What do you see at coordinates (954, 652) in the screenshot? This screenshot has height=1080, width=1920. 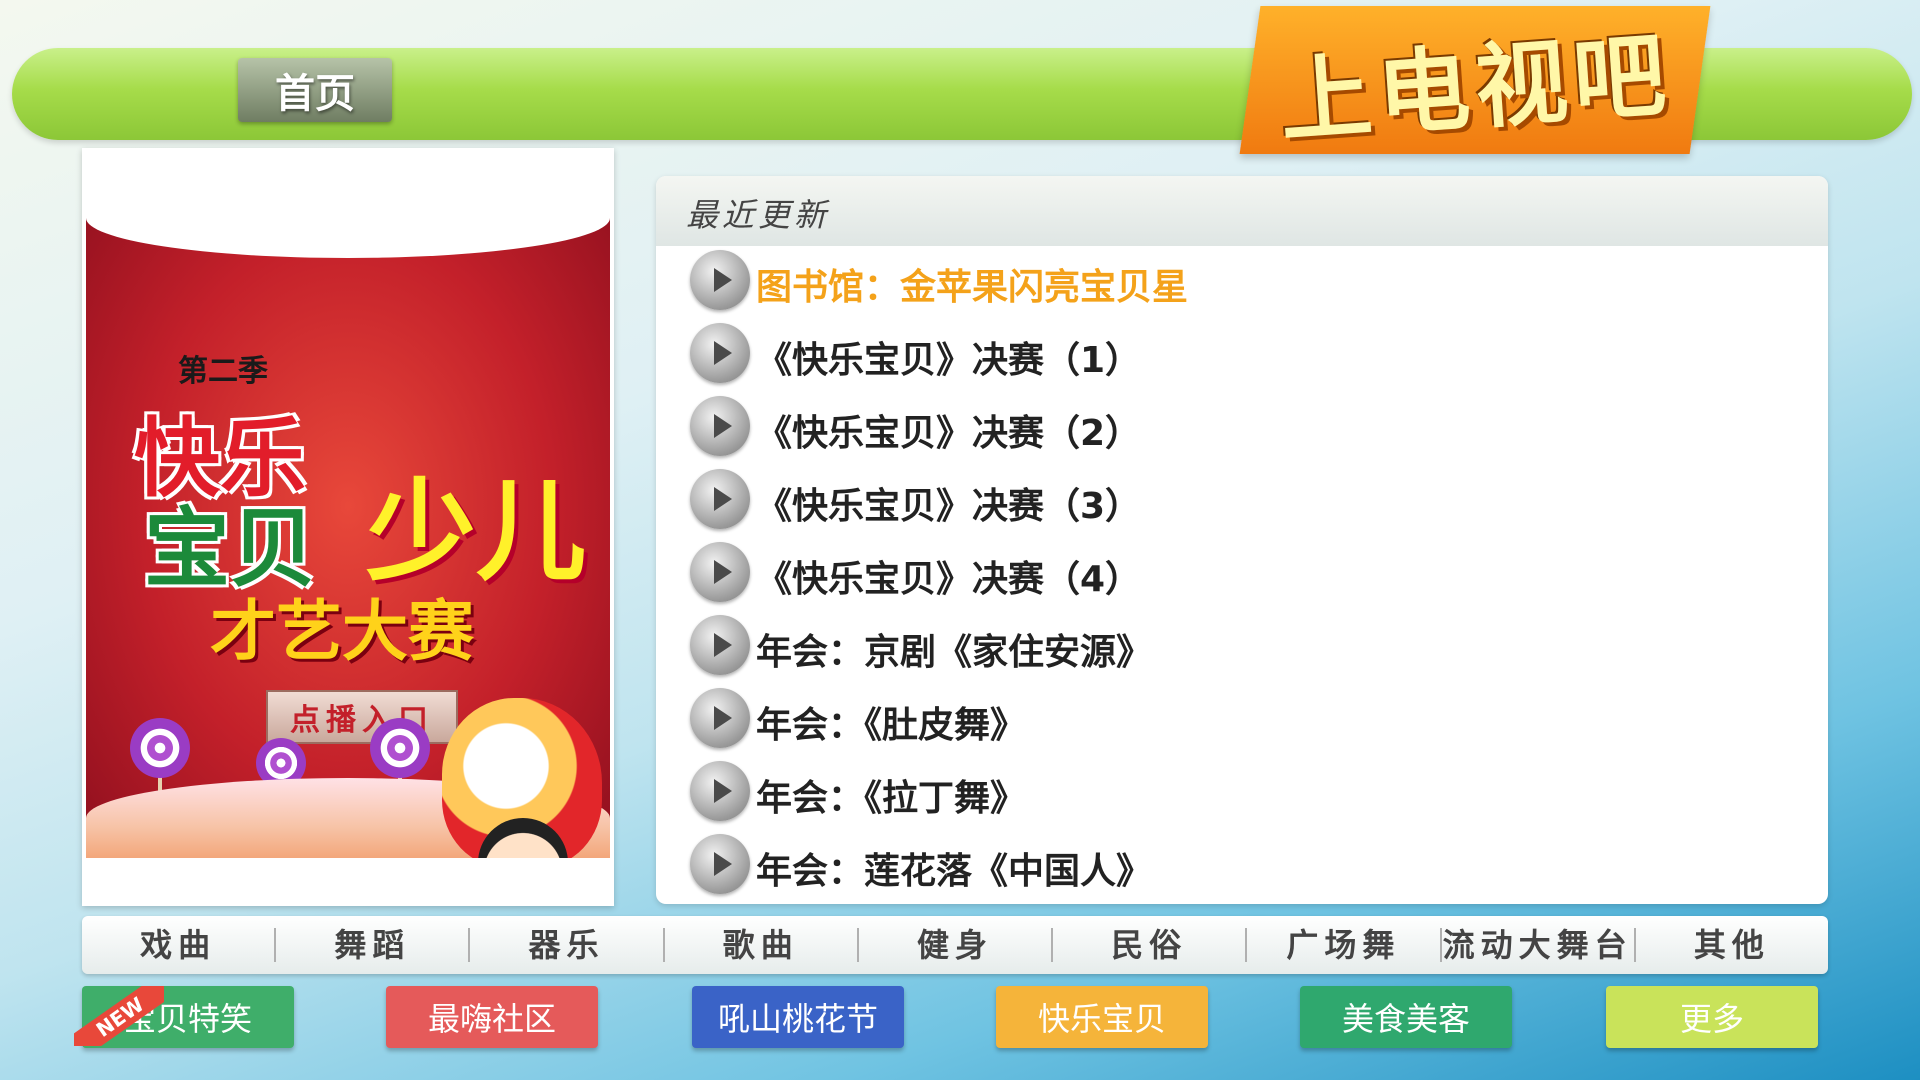 I see `list-item-label: 年会：京剧《家住安源》` at bounding box center [954, 652].